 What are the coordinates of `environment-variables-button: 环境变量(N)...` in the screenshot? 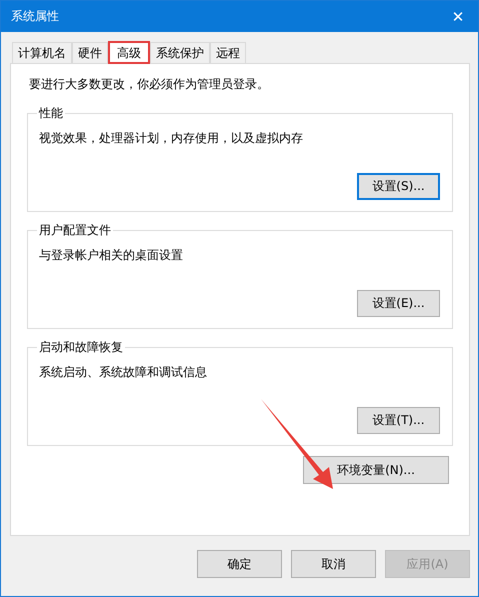 It's located at (376, 470).